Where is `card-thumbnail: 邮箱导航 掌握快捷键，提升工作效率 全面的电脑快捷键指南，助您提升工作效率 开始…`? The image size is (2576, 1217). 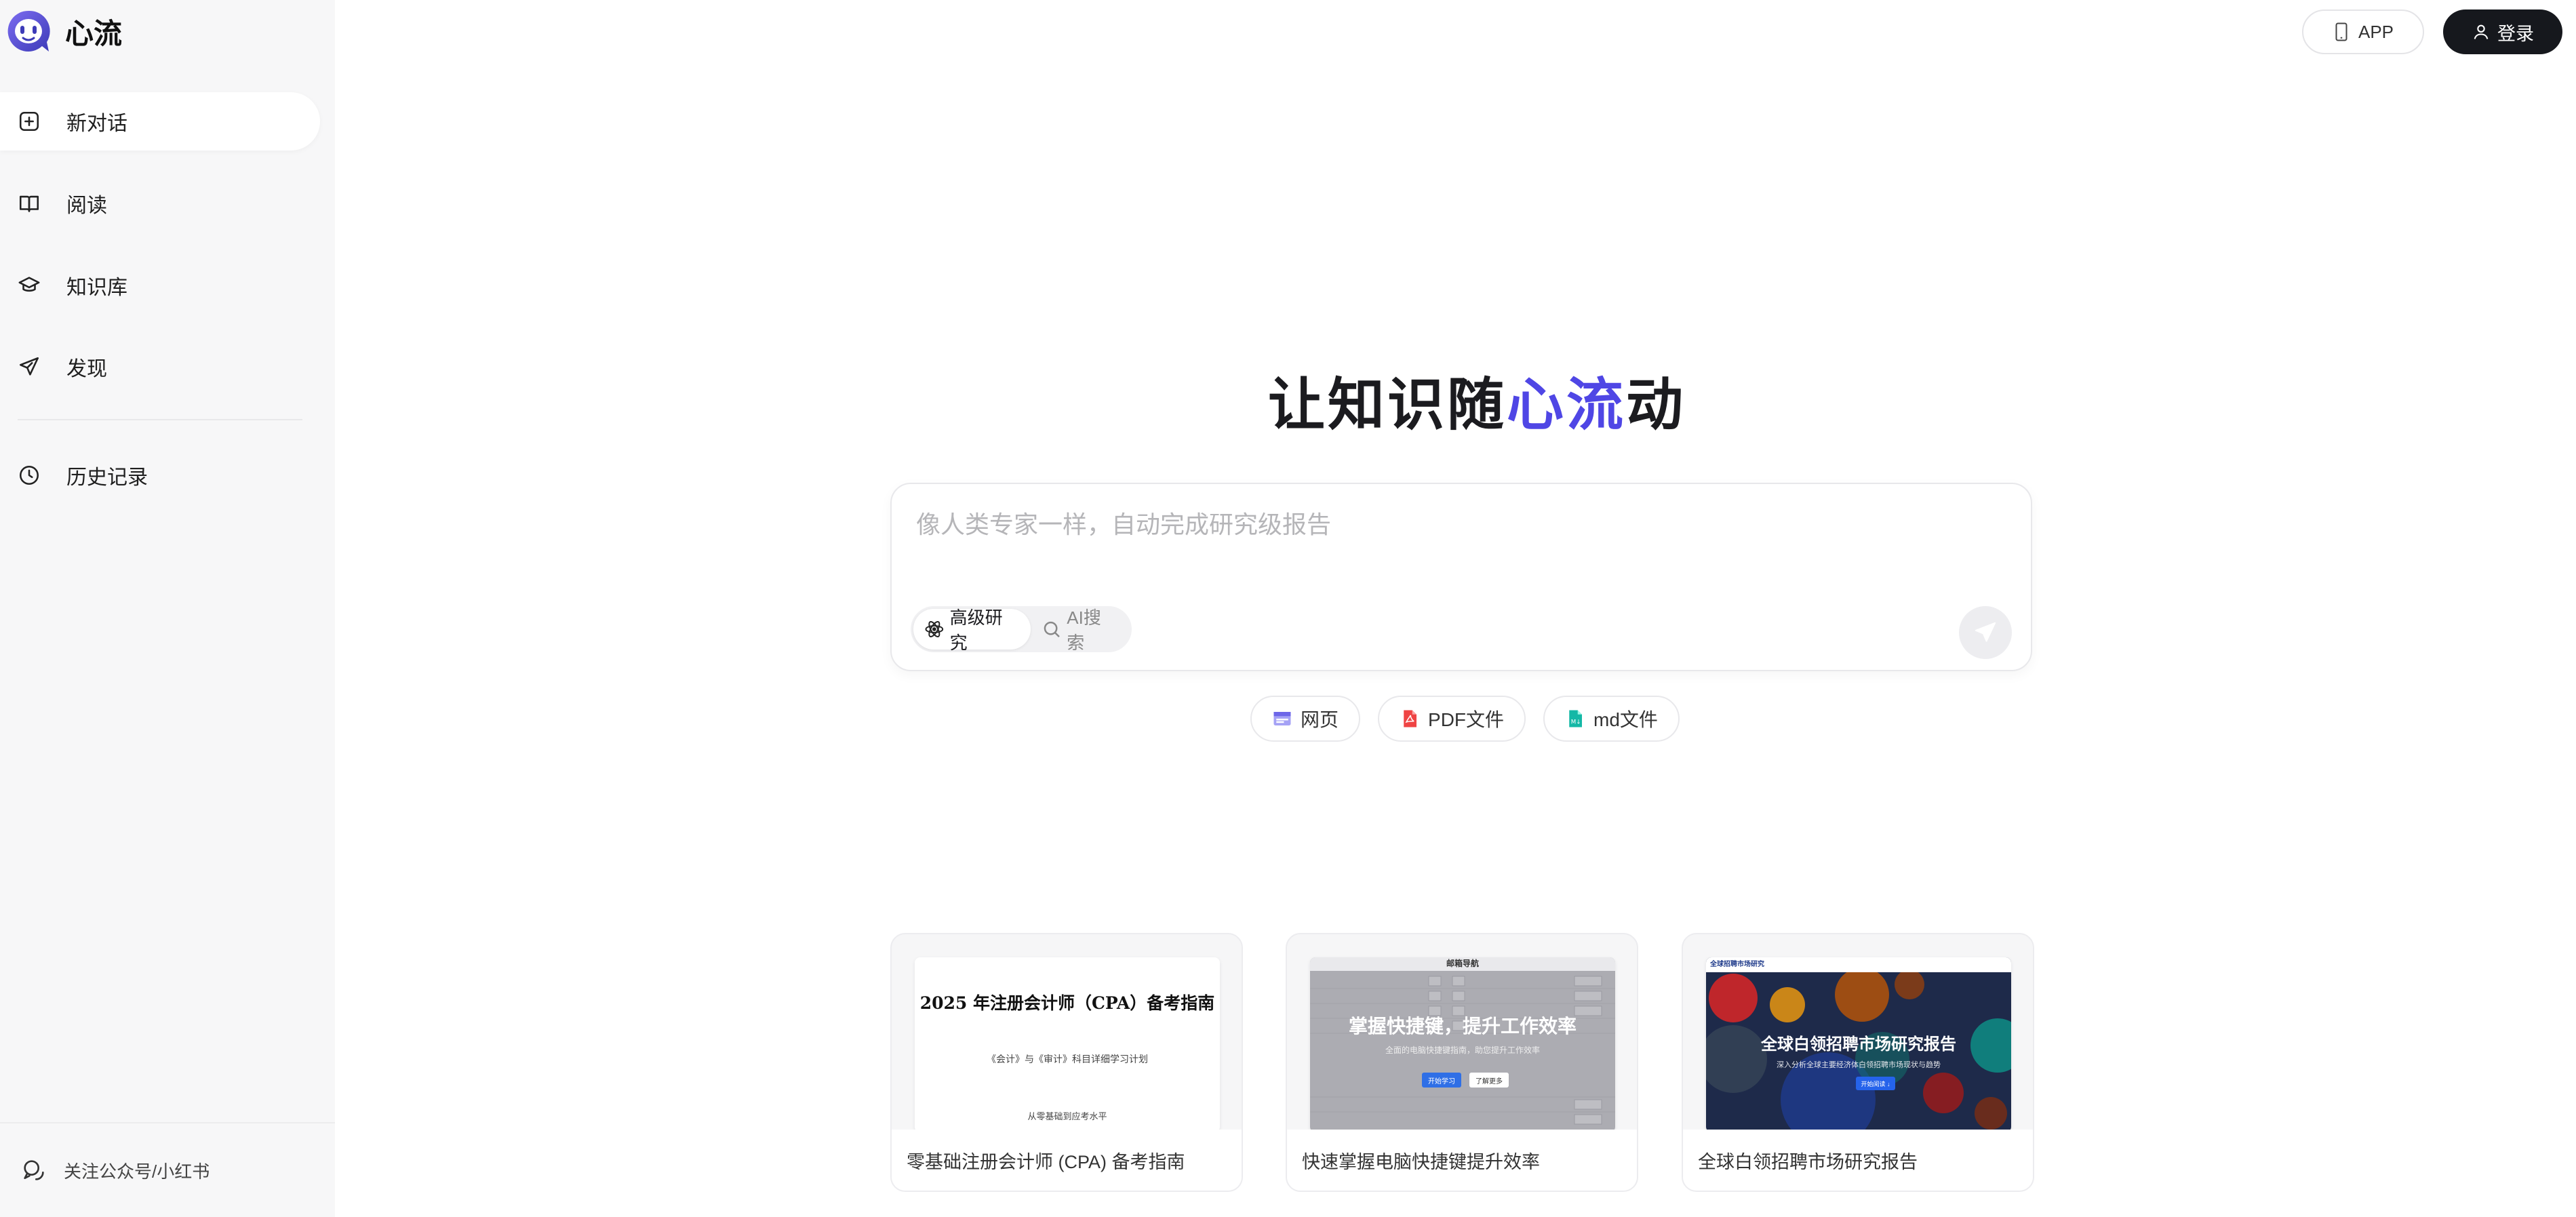
card-thumbnail: 邮箱导航 掌握快捷键，提升工作效率 全面的电脑快捷键指南，助您提升工作效率 开始… is located at coordinates (1462, 1044).